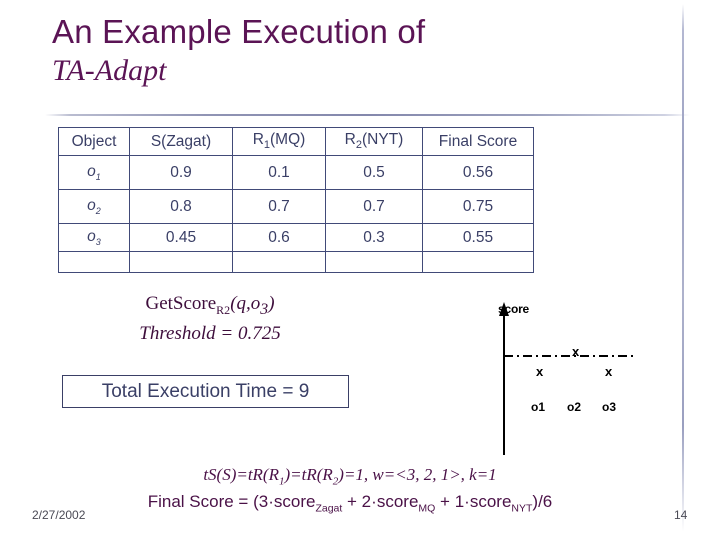 The height and width of the screenshot is (540, 720). I want to click on params-part-b: )=tR(R, so click(308, 474).